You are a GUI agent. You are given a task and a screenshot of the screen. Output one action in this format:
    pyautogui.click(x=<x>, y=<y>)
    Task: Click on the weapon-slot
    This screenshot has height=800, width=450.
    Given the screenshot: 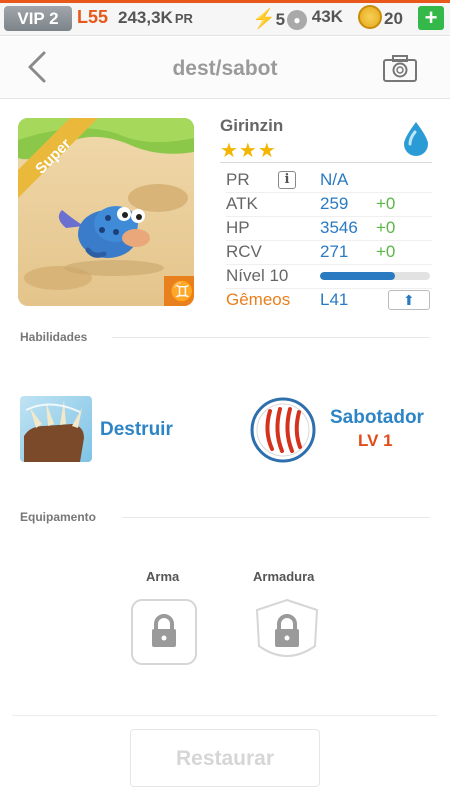 What is the action you would take?
    pyautogui.click(x=164, y=635)
    